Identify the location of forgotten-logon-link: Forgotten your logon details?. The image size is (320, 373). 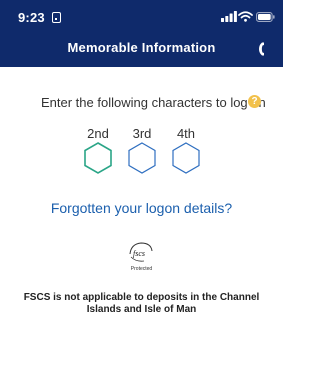
(141, 208).